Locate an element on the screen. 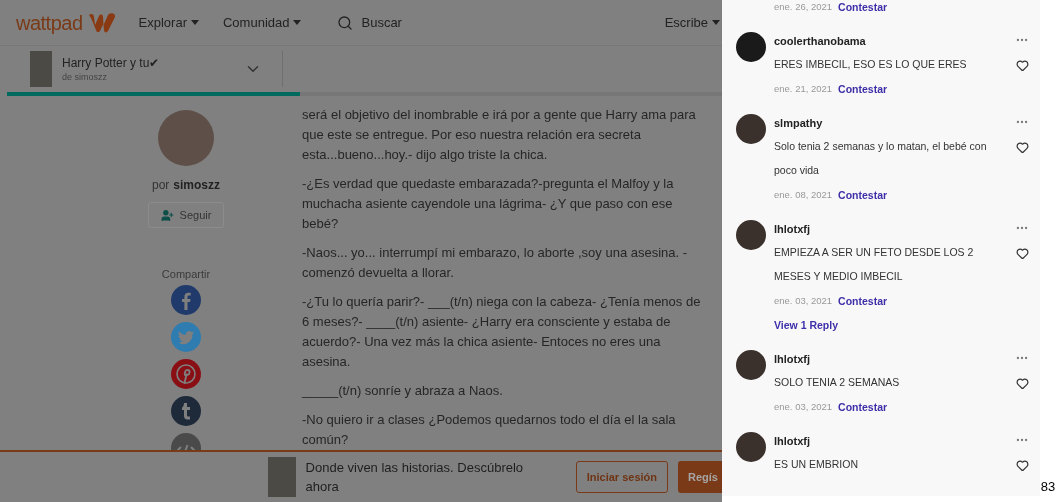 The width and height of the screenshot is (1056, 502). by-label: por is located at coordinates (161, 185).